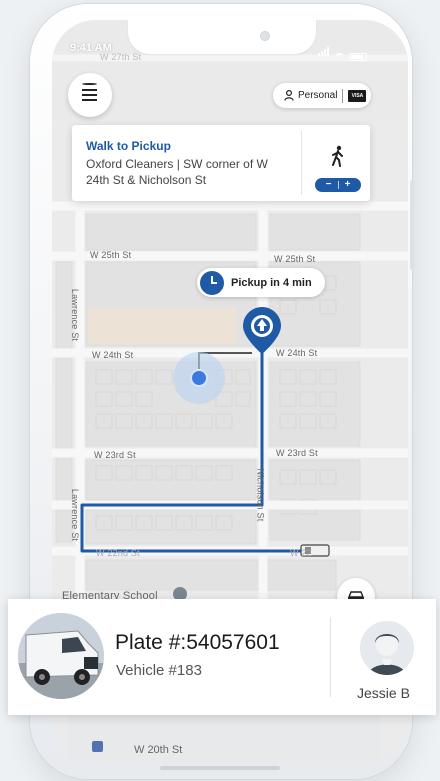 The width and height of the screenshot is (440, 781). Describe the element at coordinates (324, 52) in the screenshot. I see `signal-icon` at that location.